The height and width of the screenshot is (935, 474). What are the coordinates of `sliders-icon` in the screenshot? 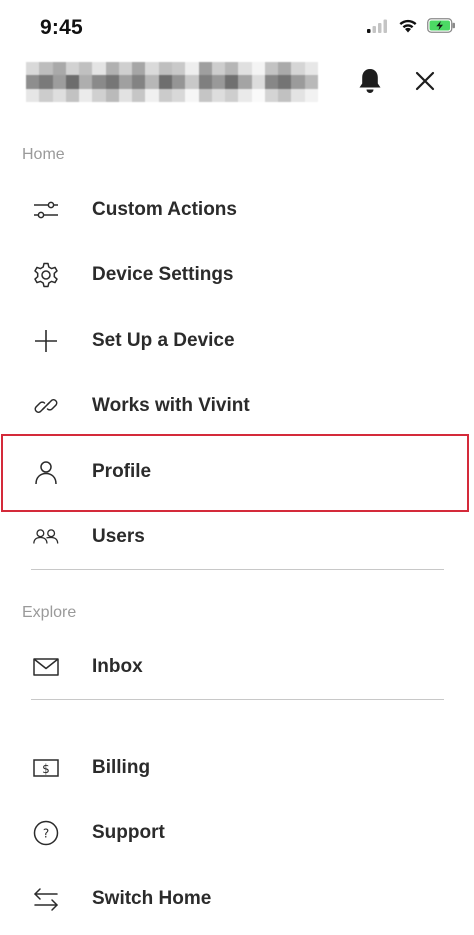 It's located at (46, 210).